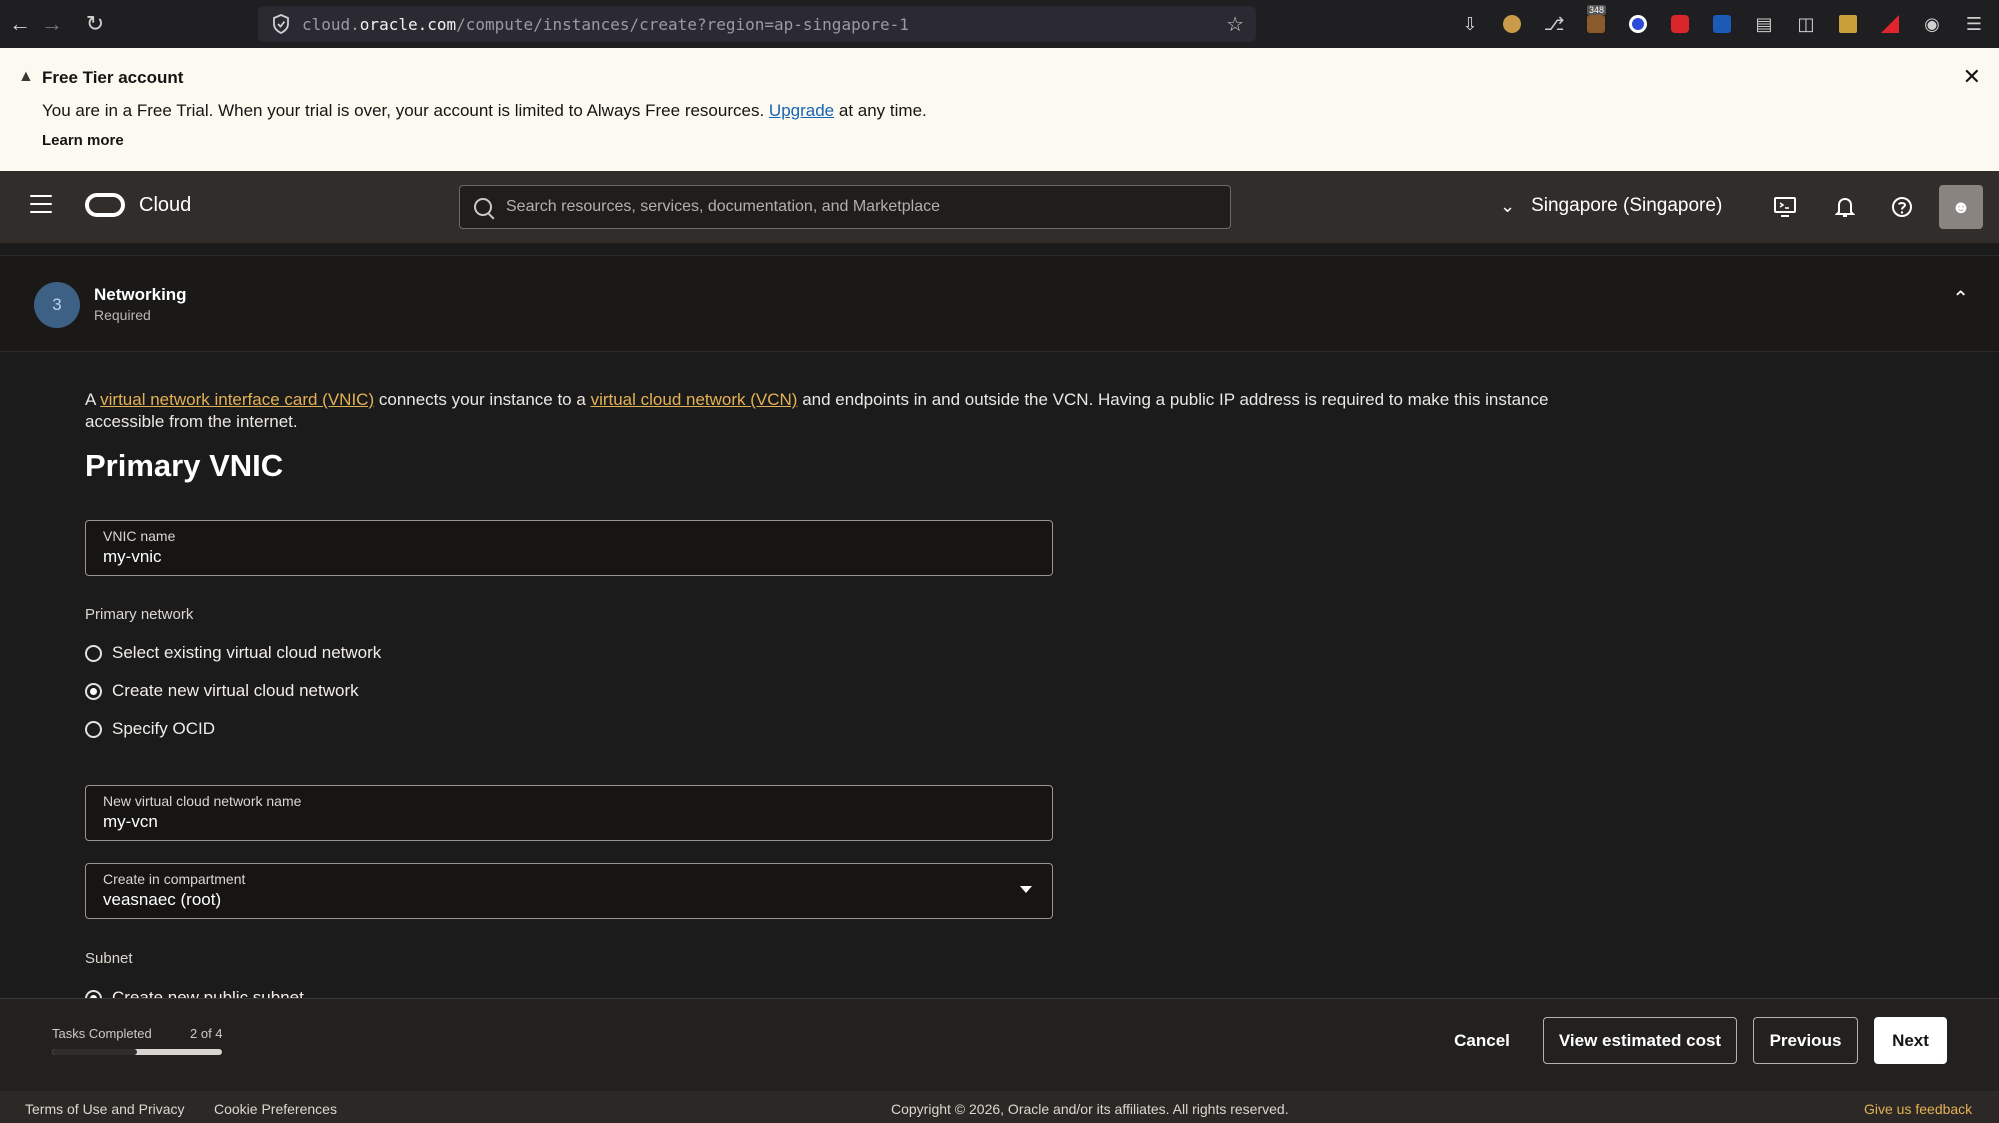 This screenshot has height=1123, width=1999. I want to click on radio-specify-ocid: Specify OCID, so click(150, 729).